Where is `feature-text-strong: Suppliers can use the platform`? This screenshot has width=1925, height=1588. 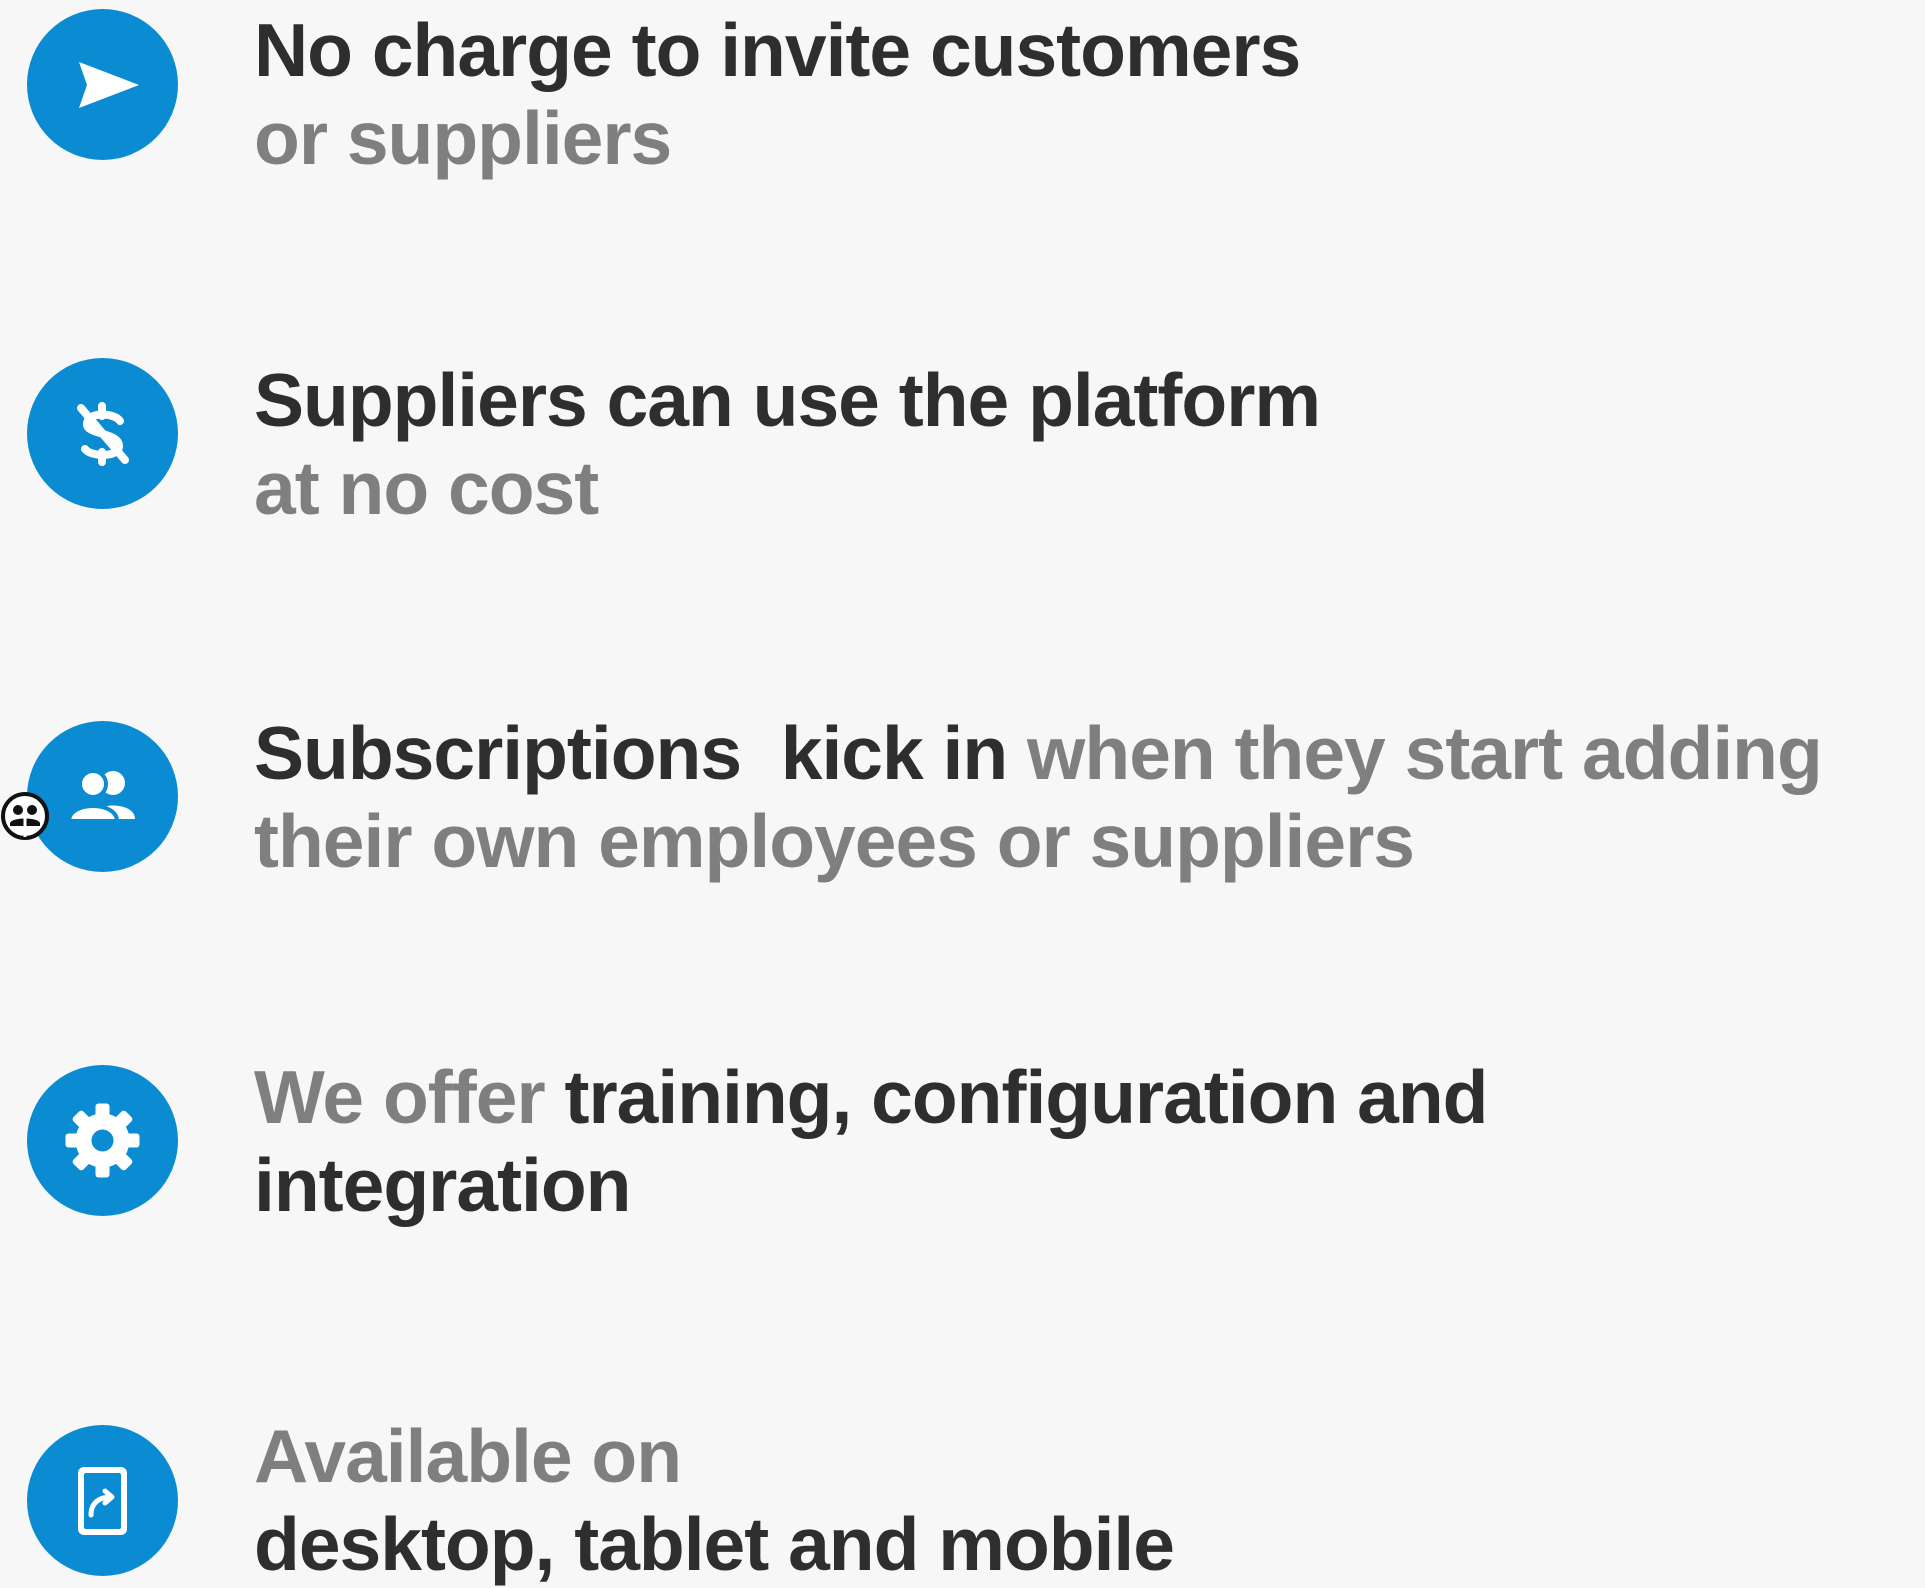 feature-text-strong: Suppliers can use the platform is located at coordinates (787, 400).